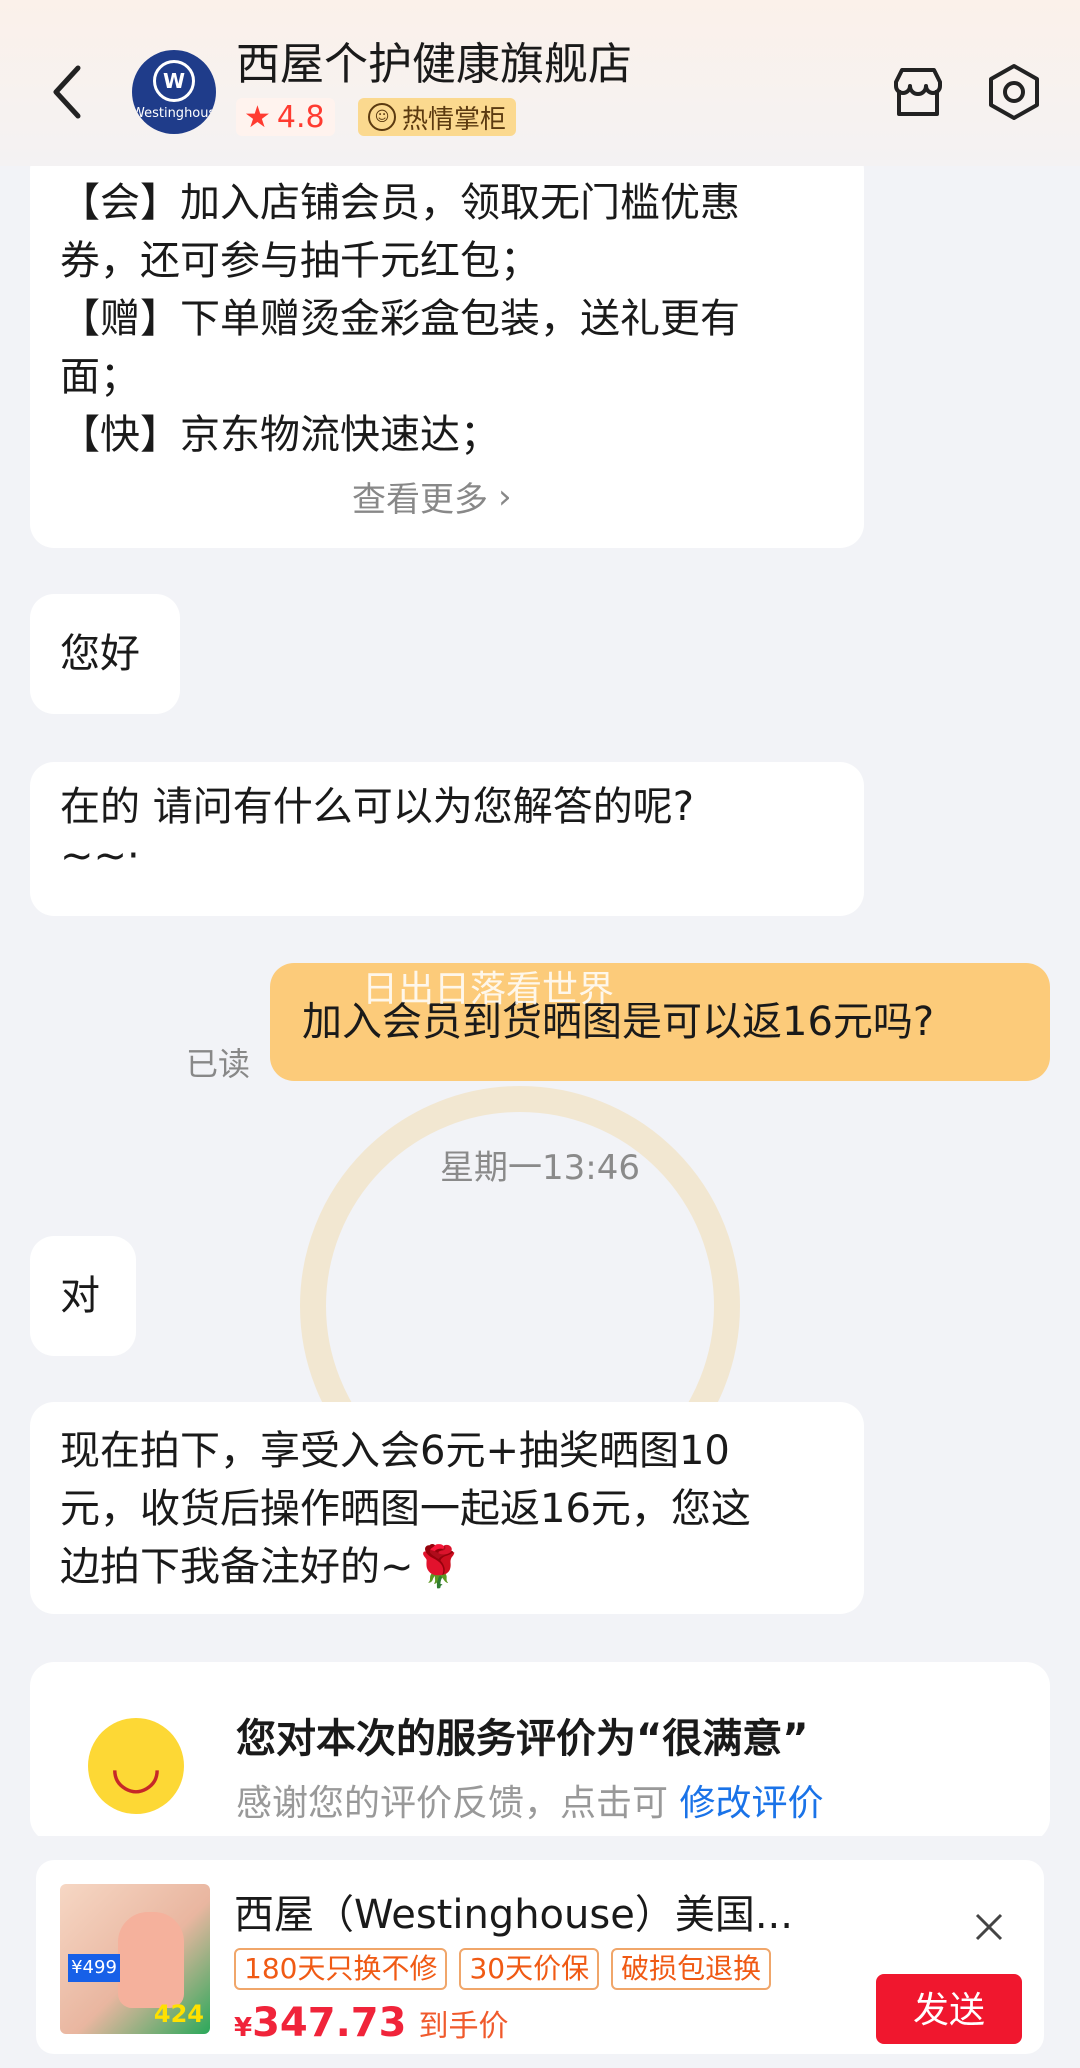 The height and width of the screenshot is (2068, 1080). I want to click on view-more-link: 查看更多 ›, so click(432, 496).